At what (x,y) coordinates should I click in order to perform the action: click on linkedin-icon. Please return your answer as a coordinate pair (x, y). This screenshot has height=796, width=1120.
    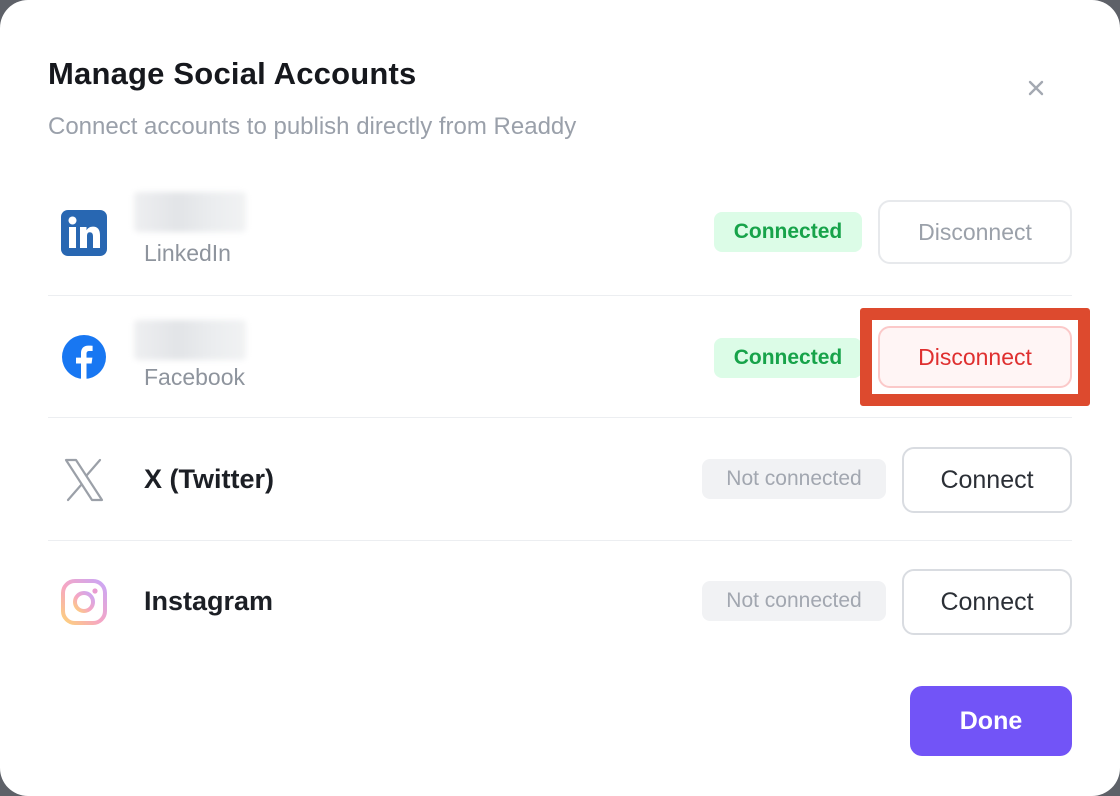
    Looking at the image, I should click on (84, 233).